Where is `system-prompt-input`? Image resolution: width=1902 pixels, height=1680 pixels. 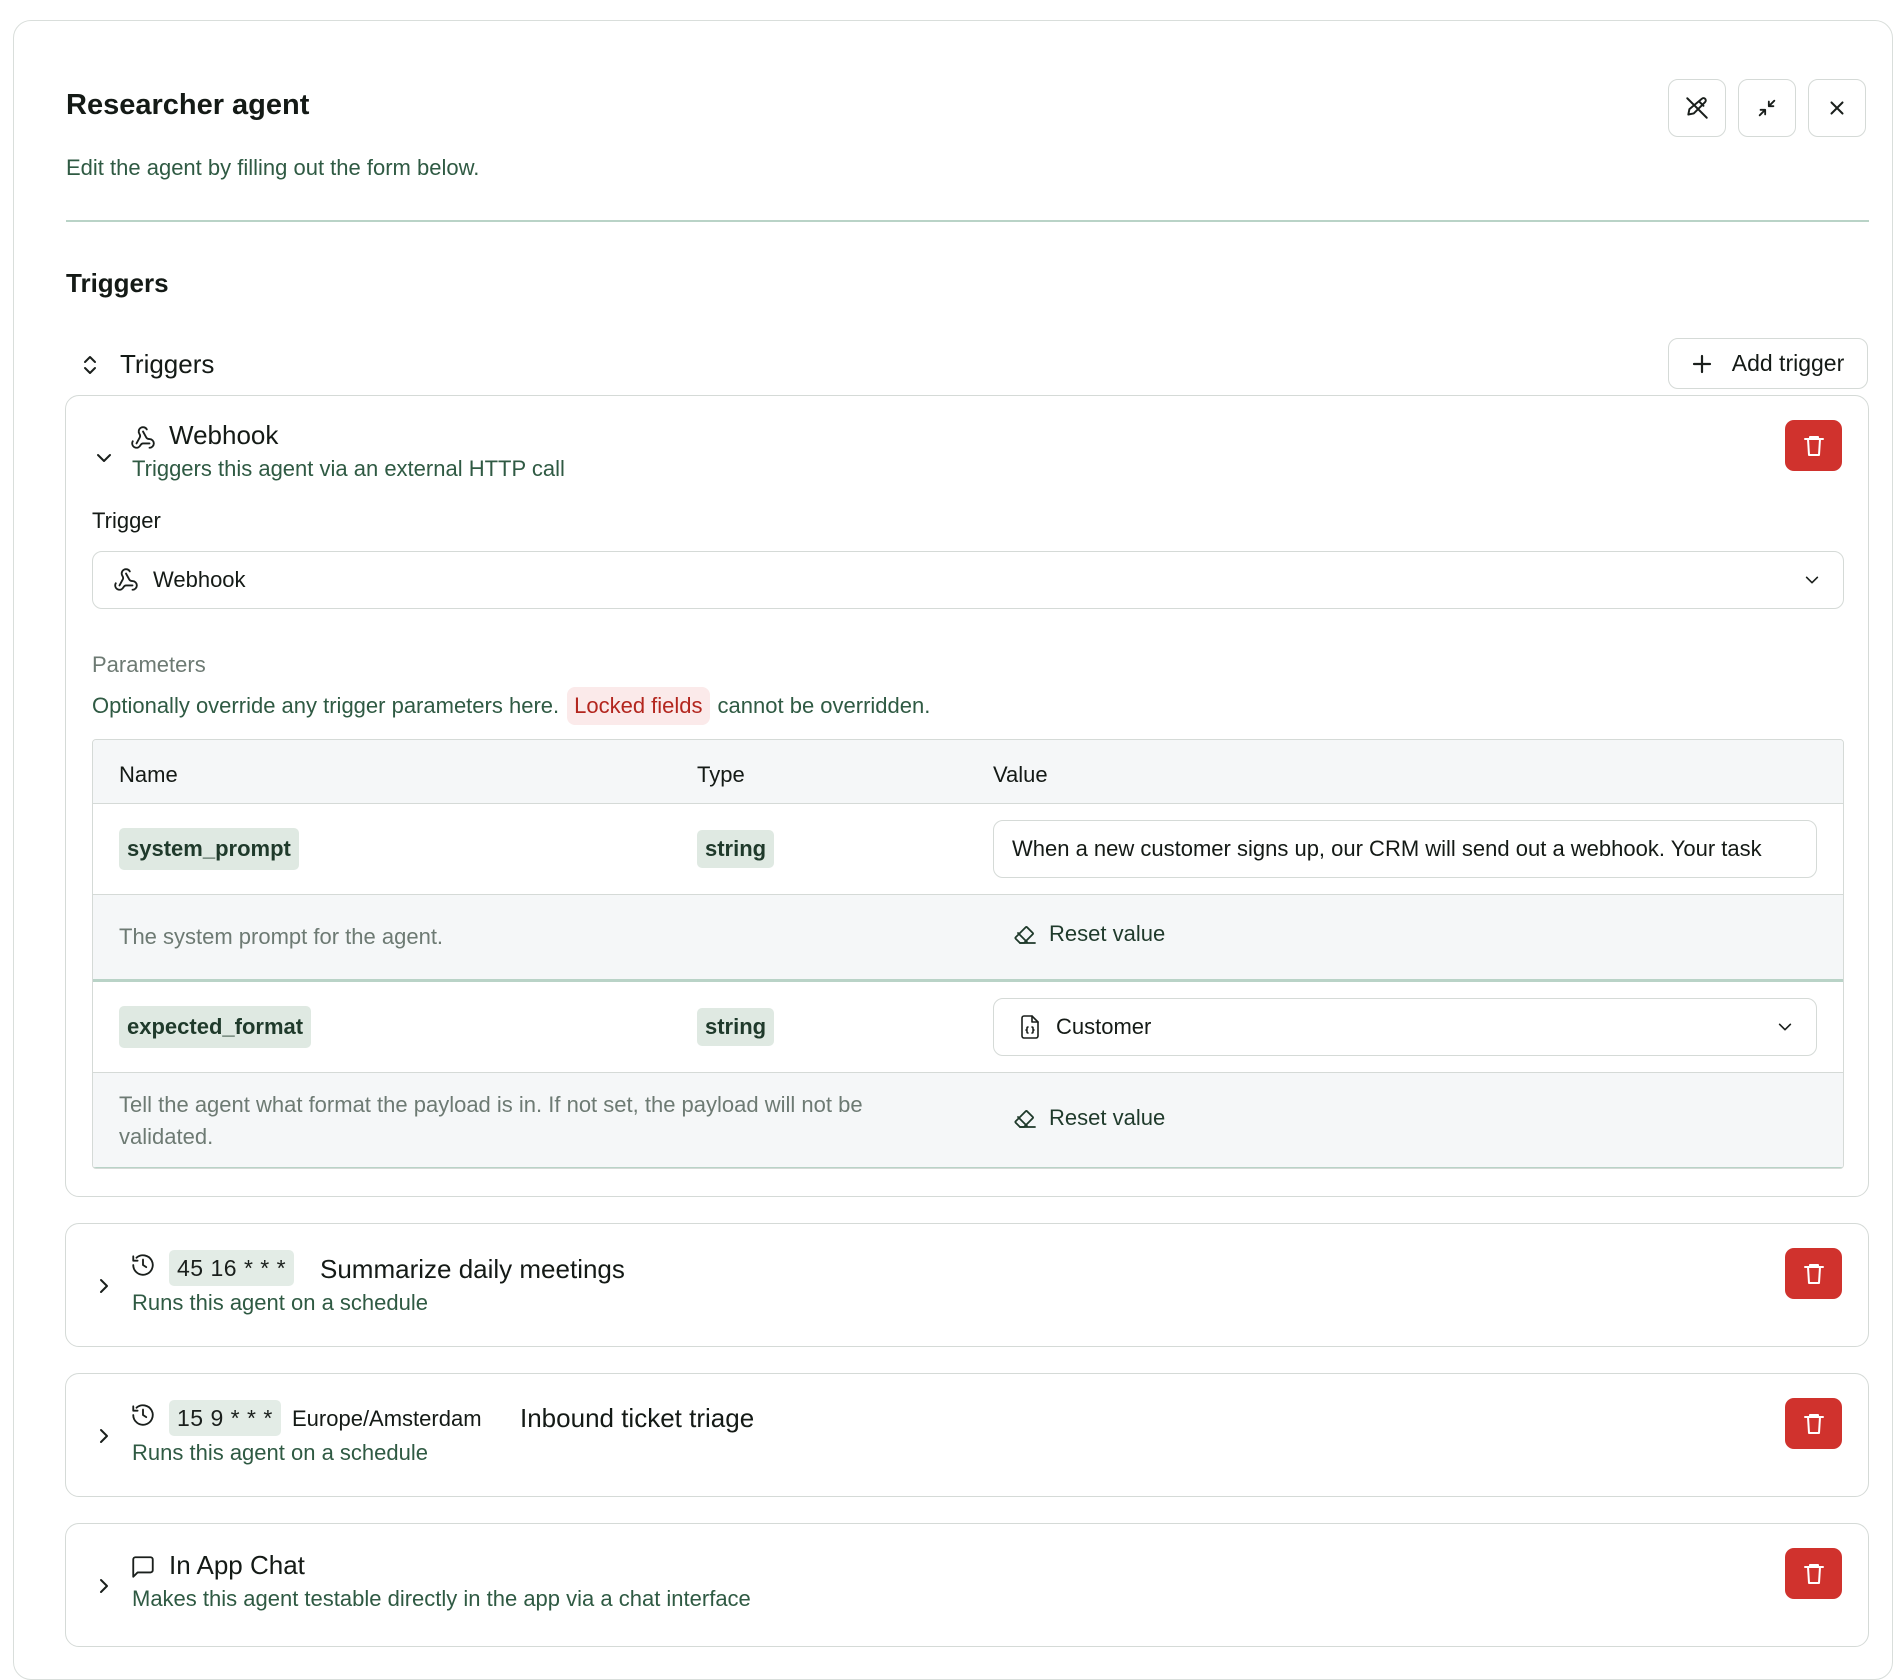
system-prompt-input is located at coordinates (1405, 849).